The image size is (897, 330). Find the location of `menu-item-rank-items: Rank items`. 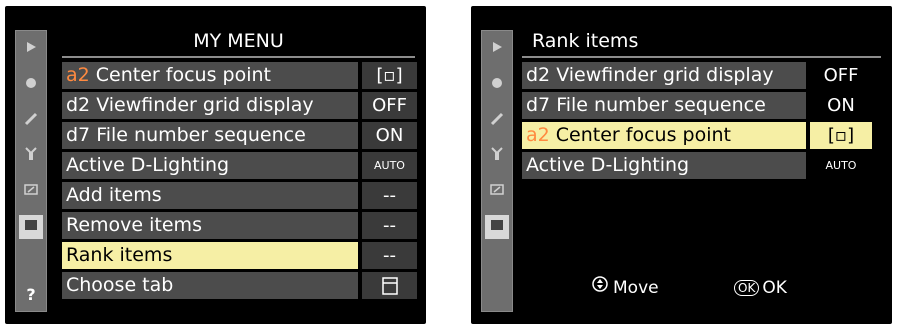

menu-item-rank-items: Rank items is located at coordinates (210, 255).